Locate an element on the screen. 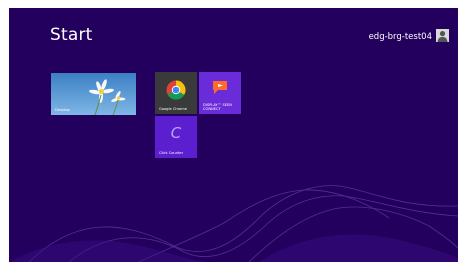  user-silhouette-icon is located at coordinates (442, 35).